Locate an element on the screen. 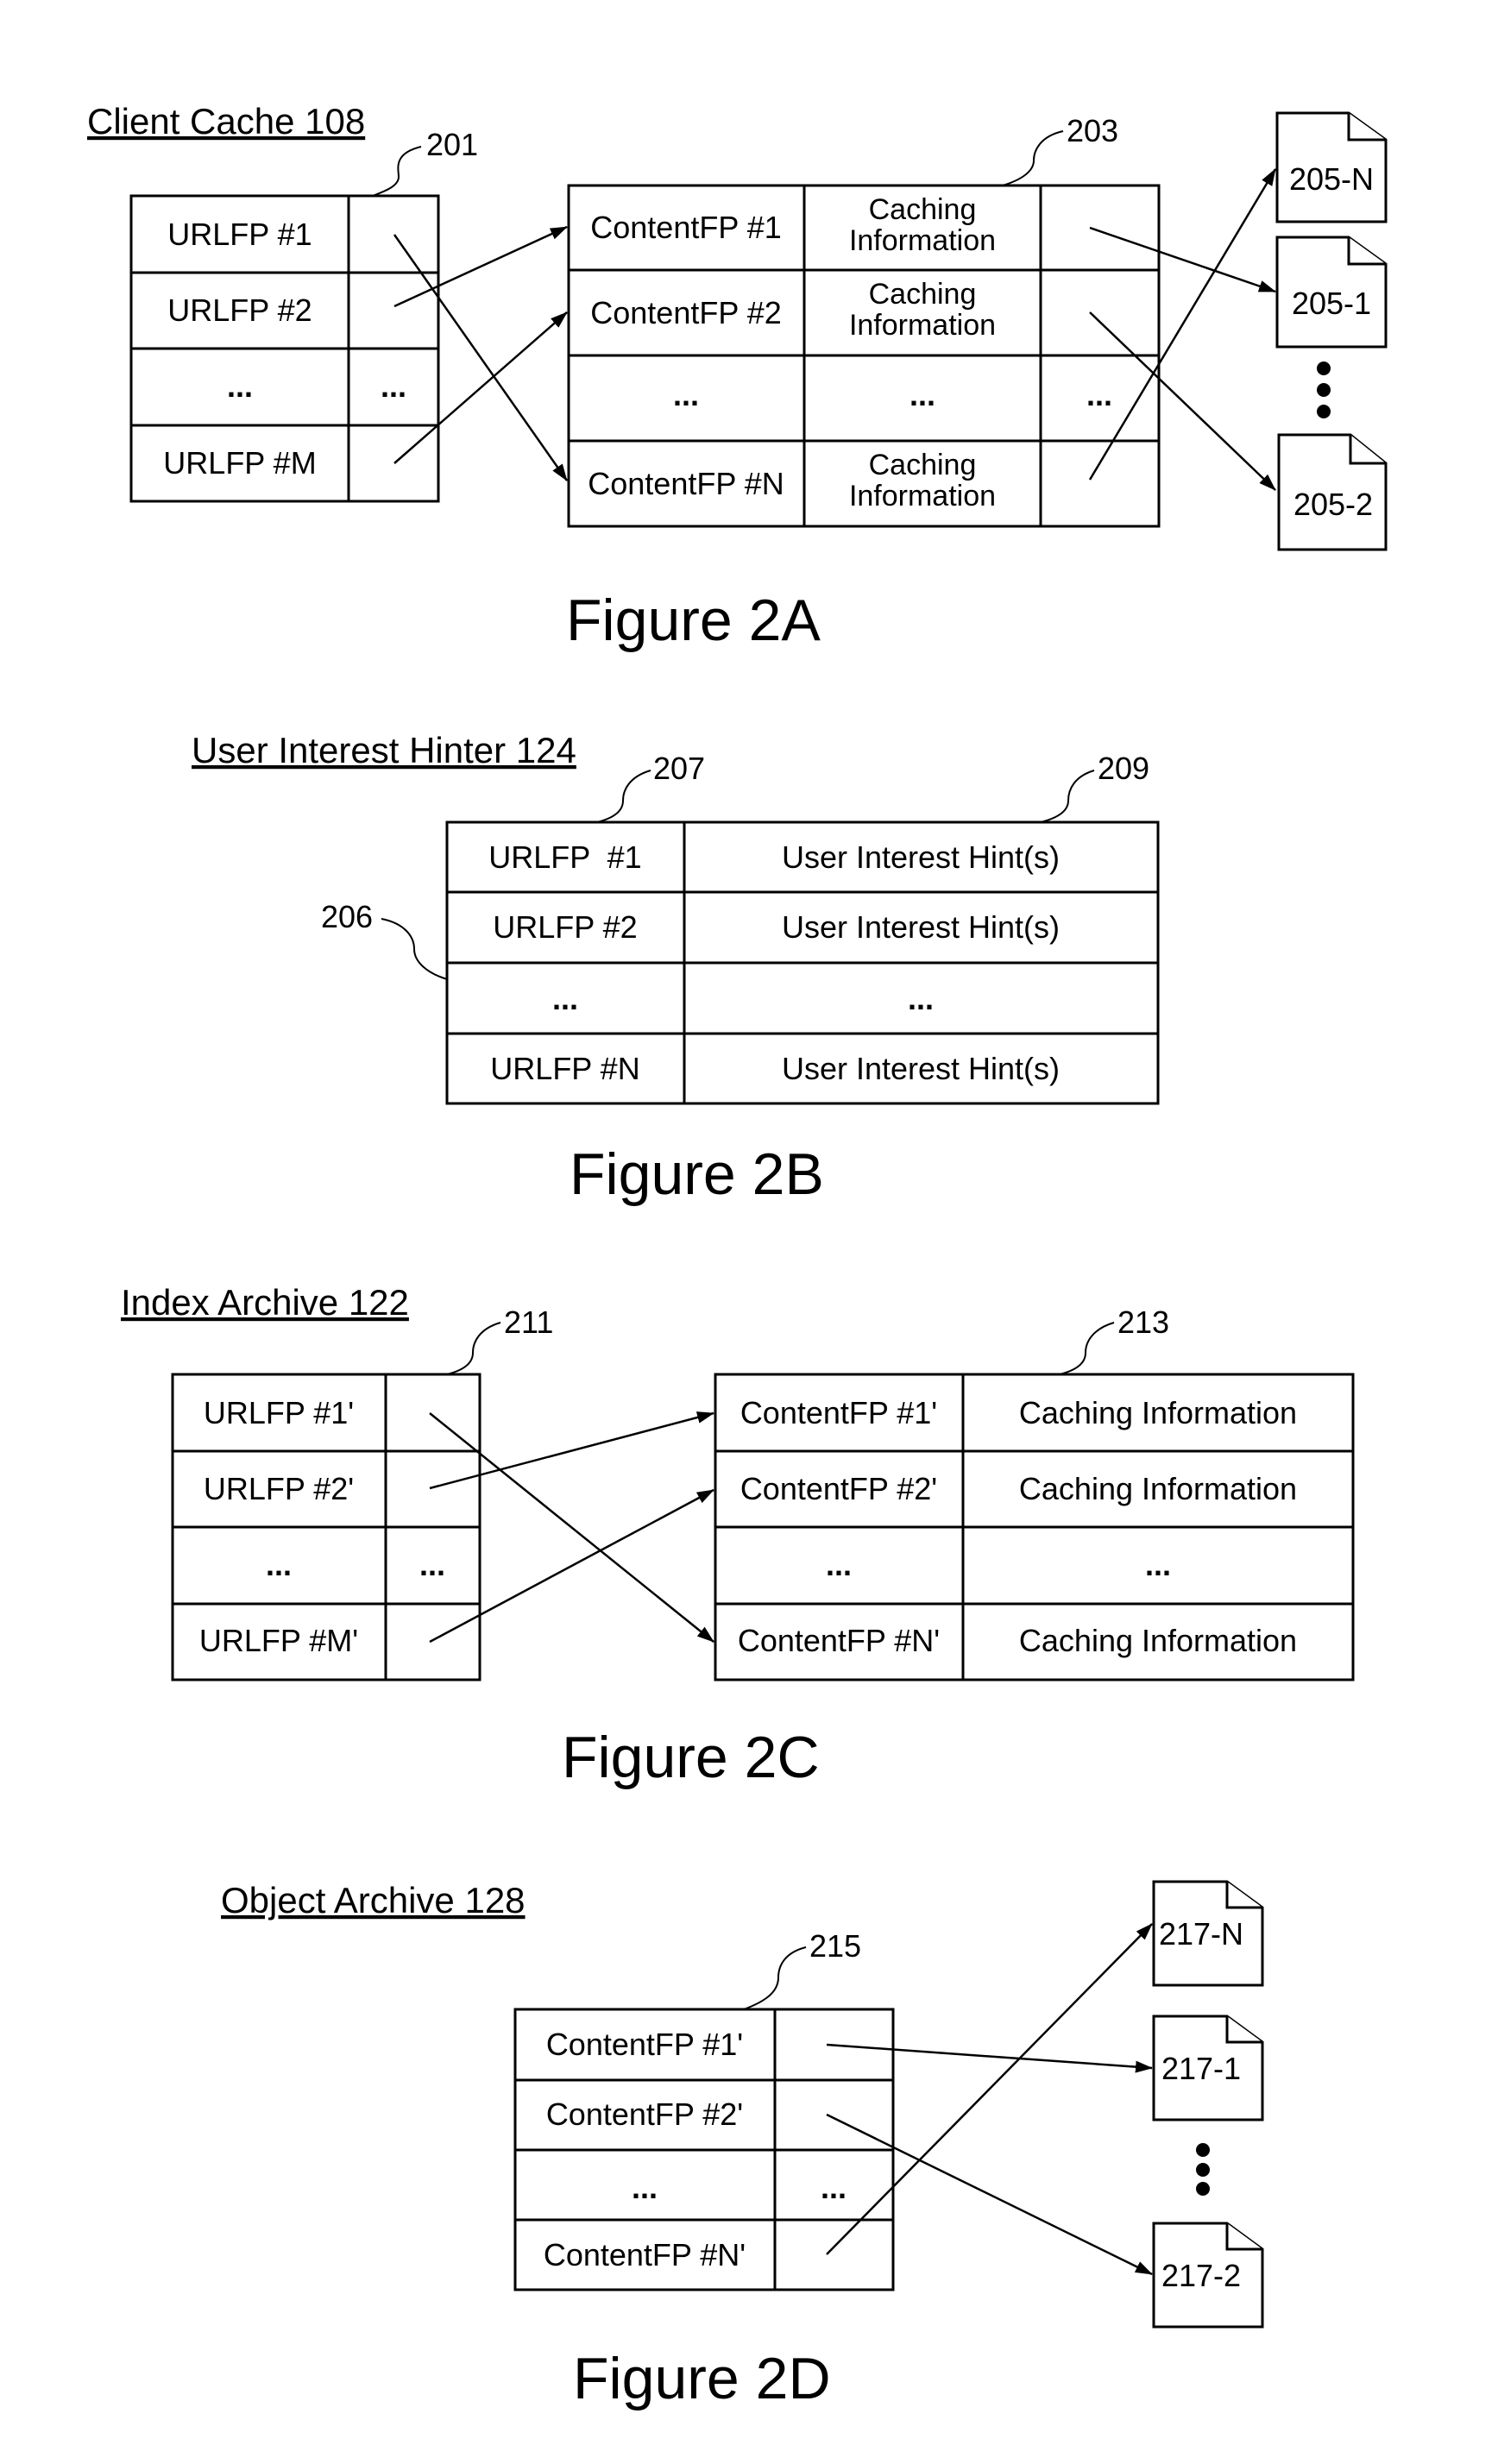 Image resolution: width=1498 pixels, height=2464 pixels. client-cache-url-table: URLFP #1 URLFP #2 ... ... URLFP #M is located at coordinates (284, 349).